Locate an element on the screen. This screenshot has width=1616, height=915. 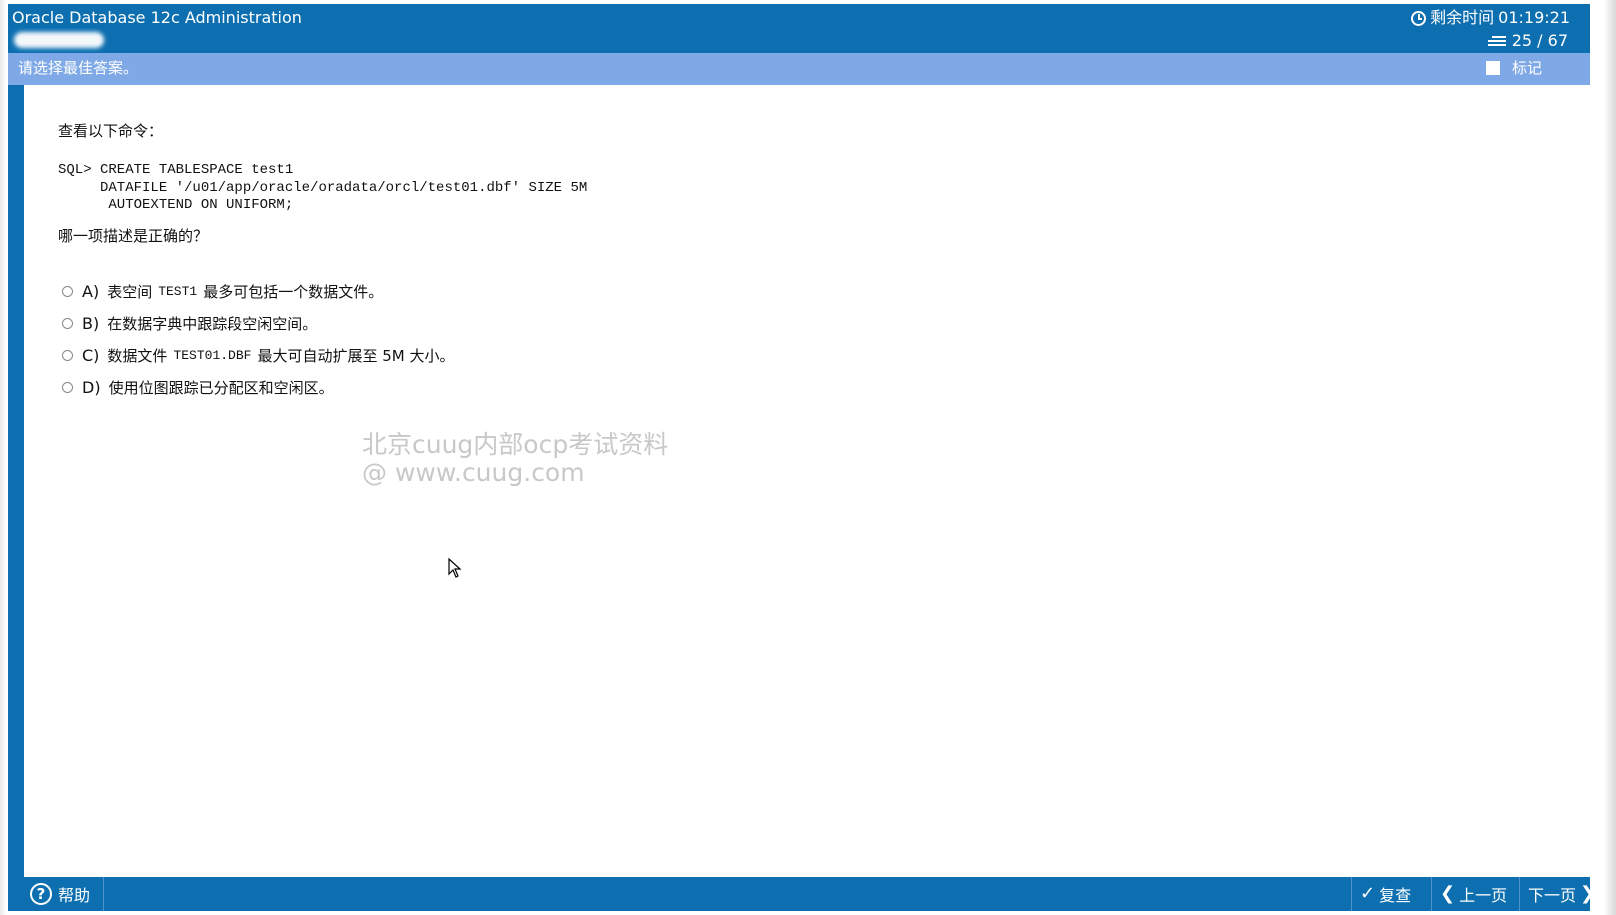
time-remaining: 剩余时间 01:19:21 is located at coordinates (1490, 18).